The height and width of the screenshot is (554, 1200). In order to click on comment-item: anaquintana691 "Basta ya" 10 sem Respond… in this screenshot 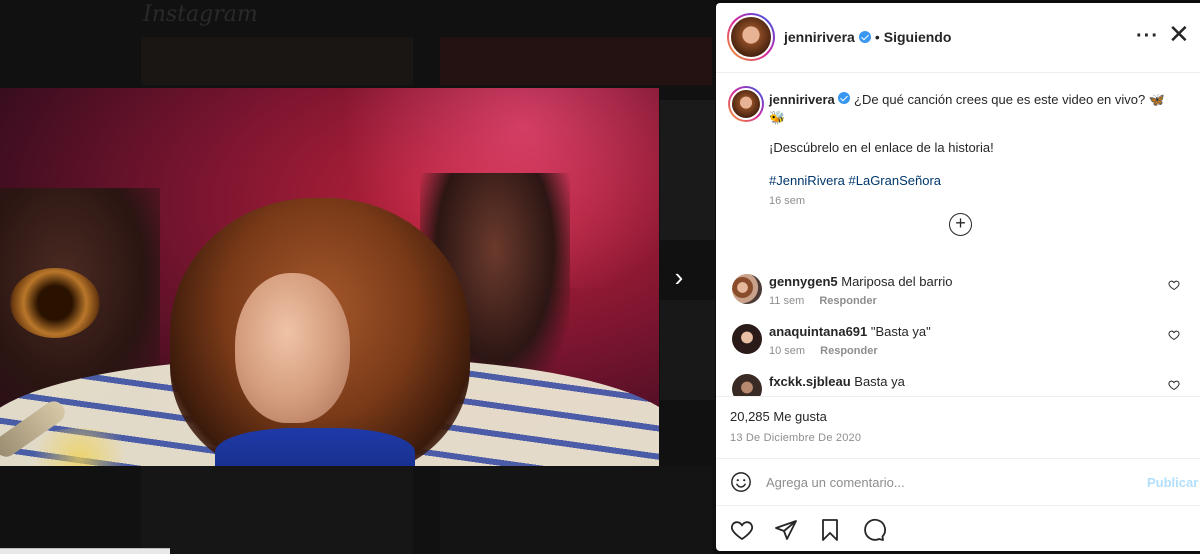, I will do `click(958, 347)`.